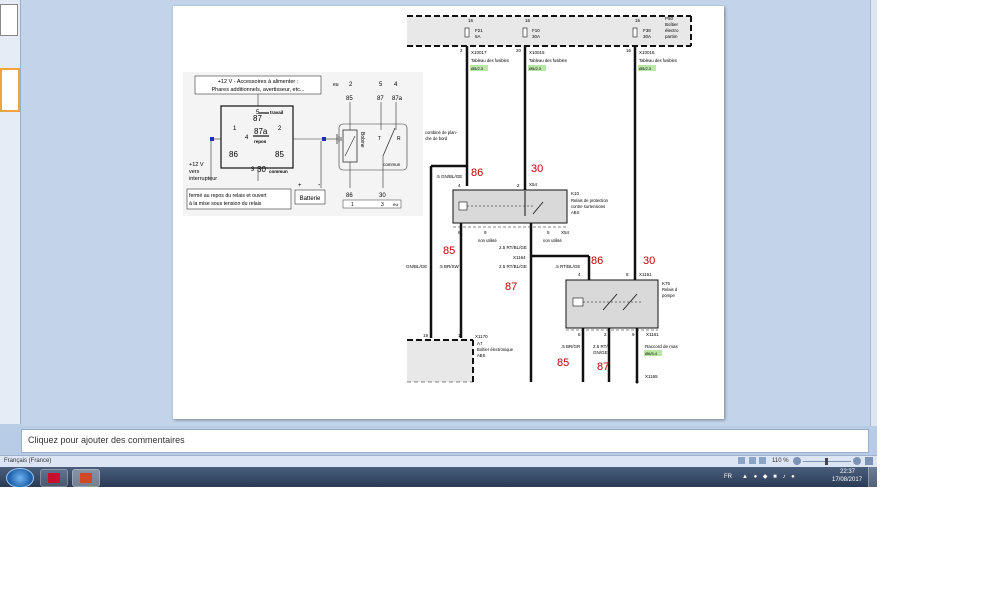 The height and width of the screenshot is (591, 1000). Describe the element at coordinates (567, 266) in the screenshot. I see `wire-label: .5 RT/BL/GE` at that location.